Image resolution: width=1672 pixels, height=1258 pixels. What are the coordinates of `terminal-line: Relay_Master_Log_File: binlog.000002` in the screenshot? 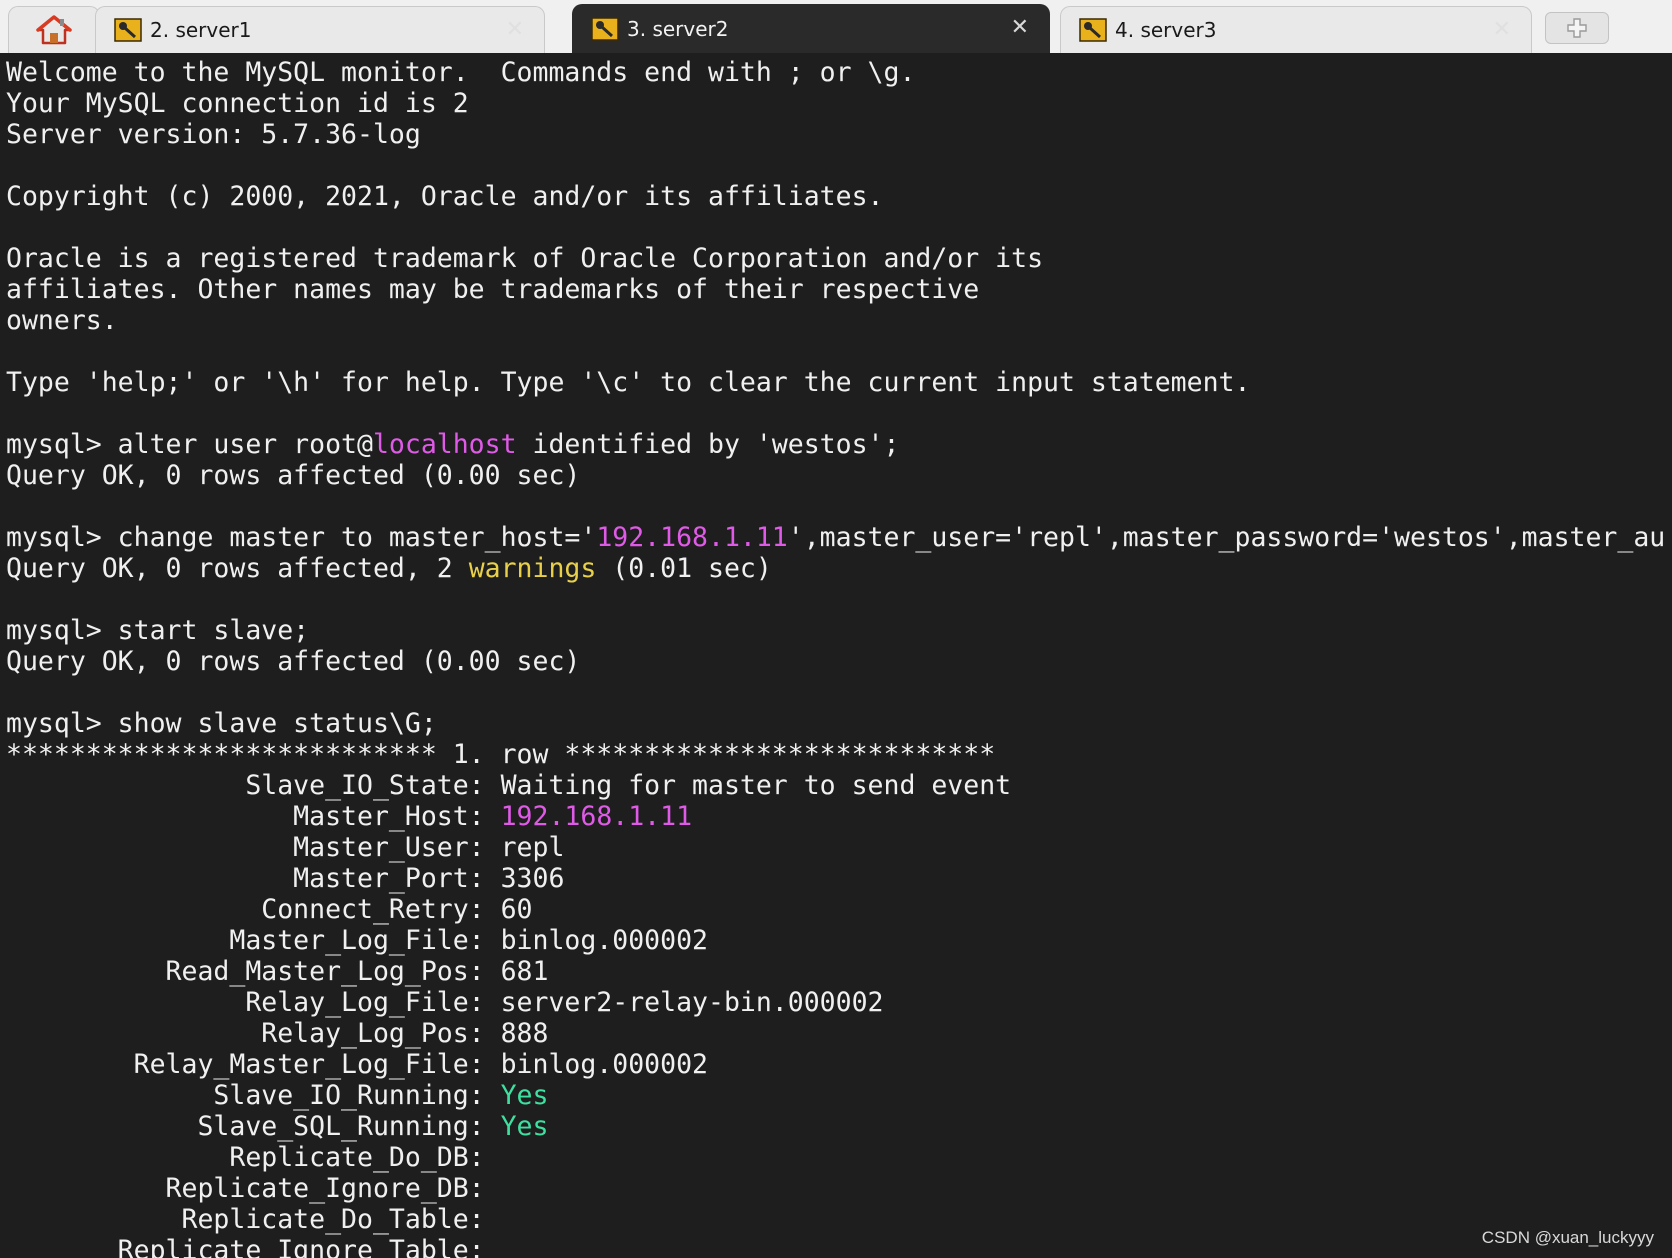 It's located at (835, 1064).